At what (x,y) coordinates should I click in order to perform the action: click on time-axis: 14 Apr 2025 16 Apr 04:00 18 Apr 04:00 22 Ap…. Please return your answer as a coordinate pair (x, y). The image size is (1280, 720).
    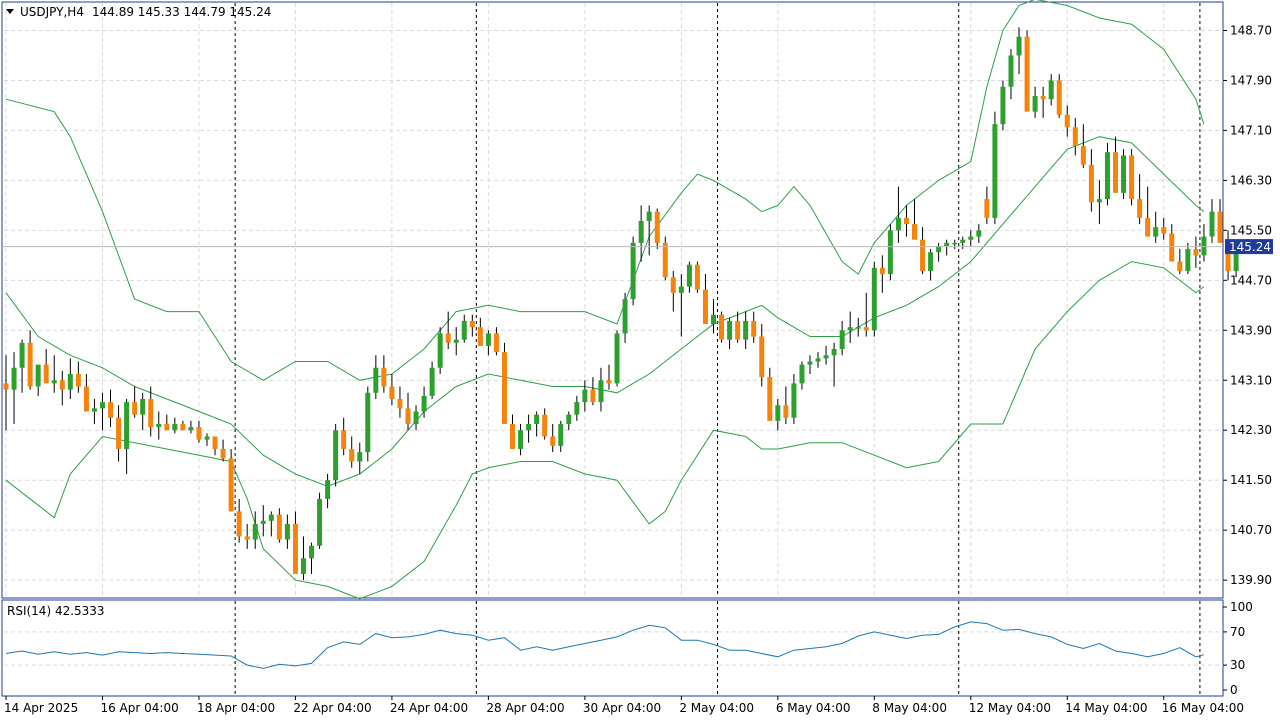
    Looking at the image, I should click on (624, 705).